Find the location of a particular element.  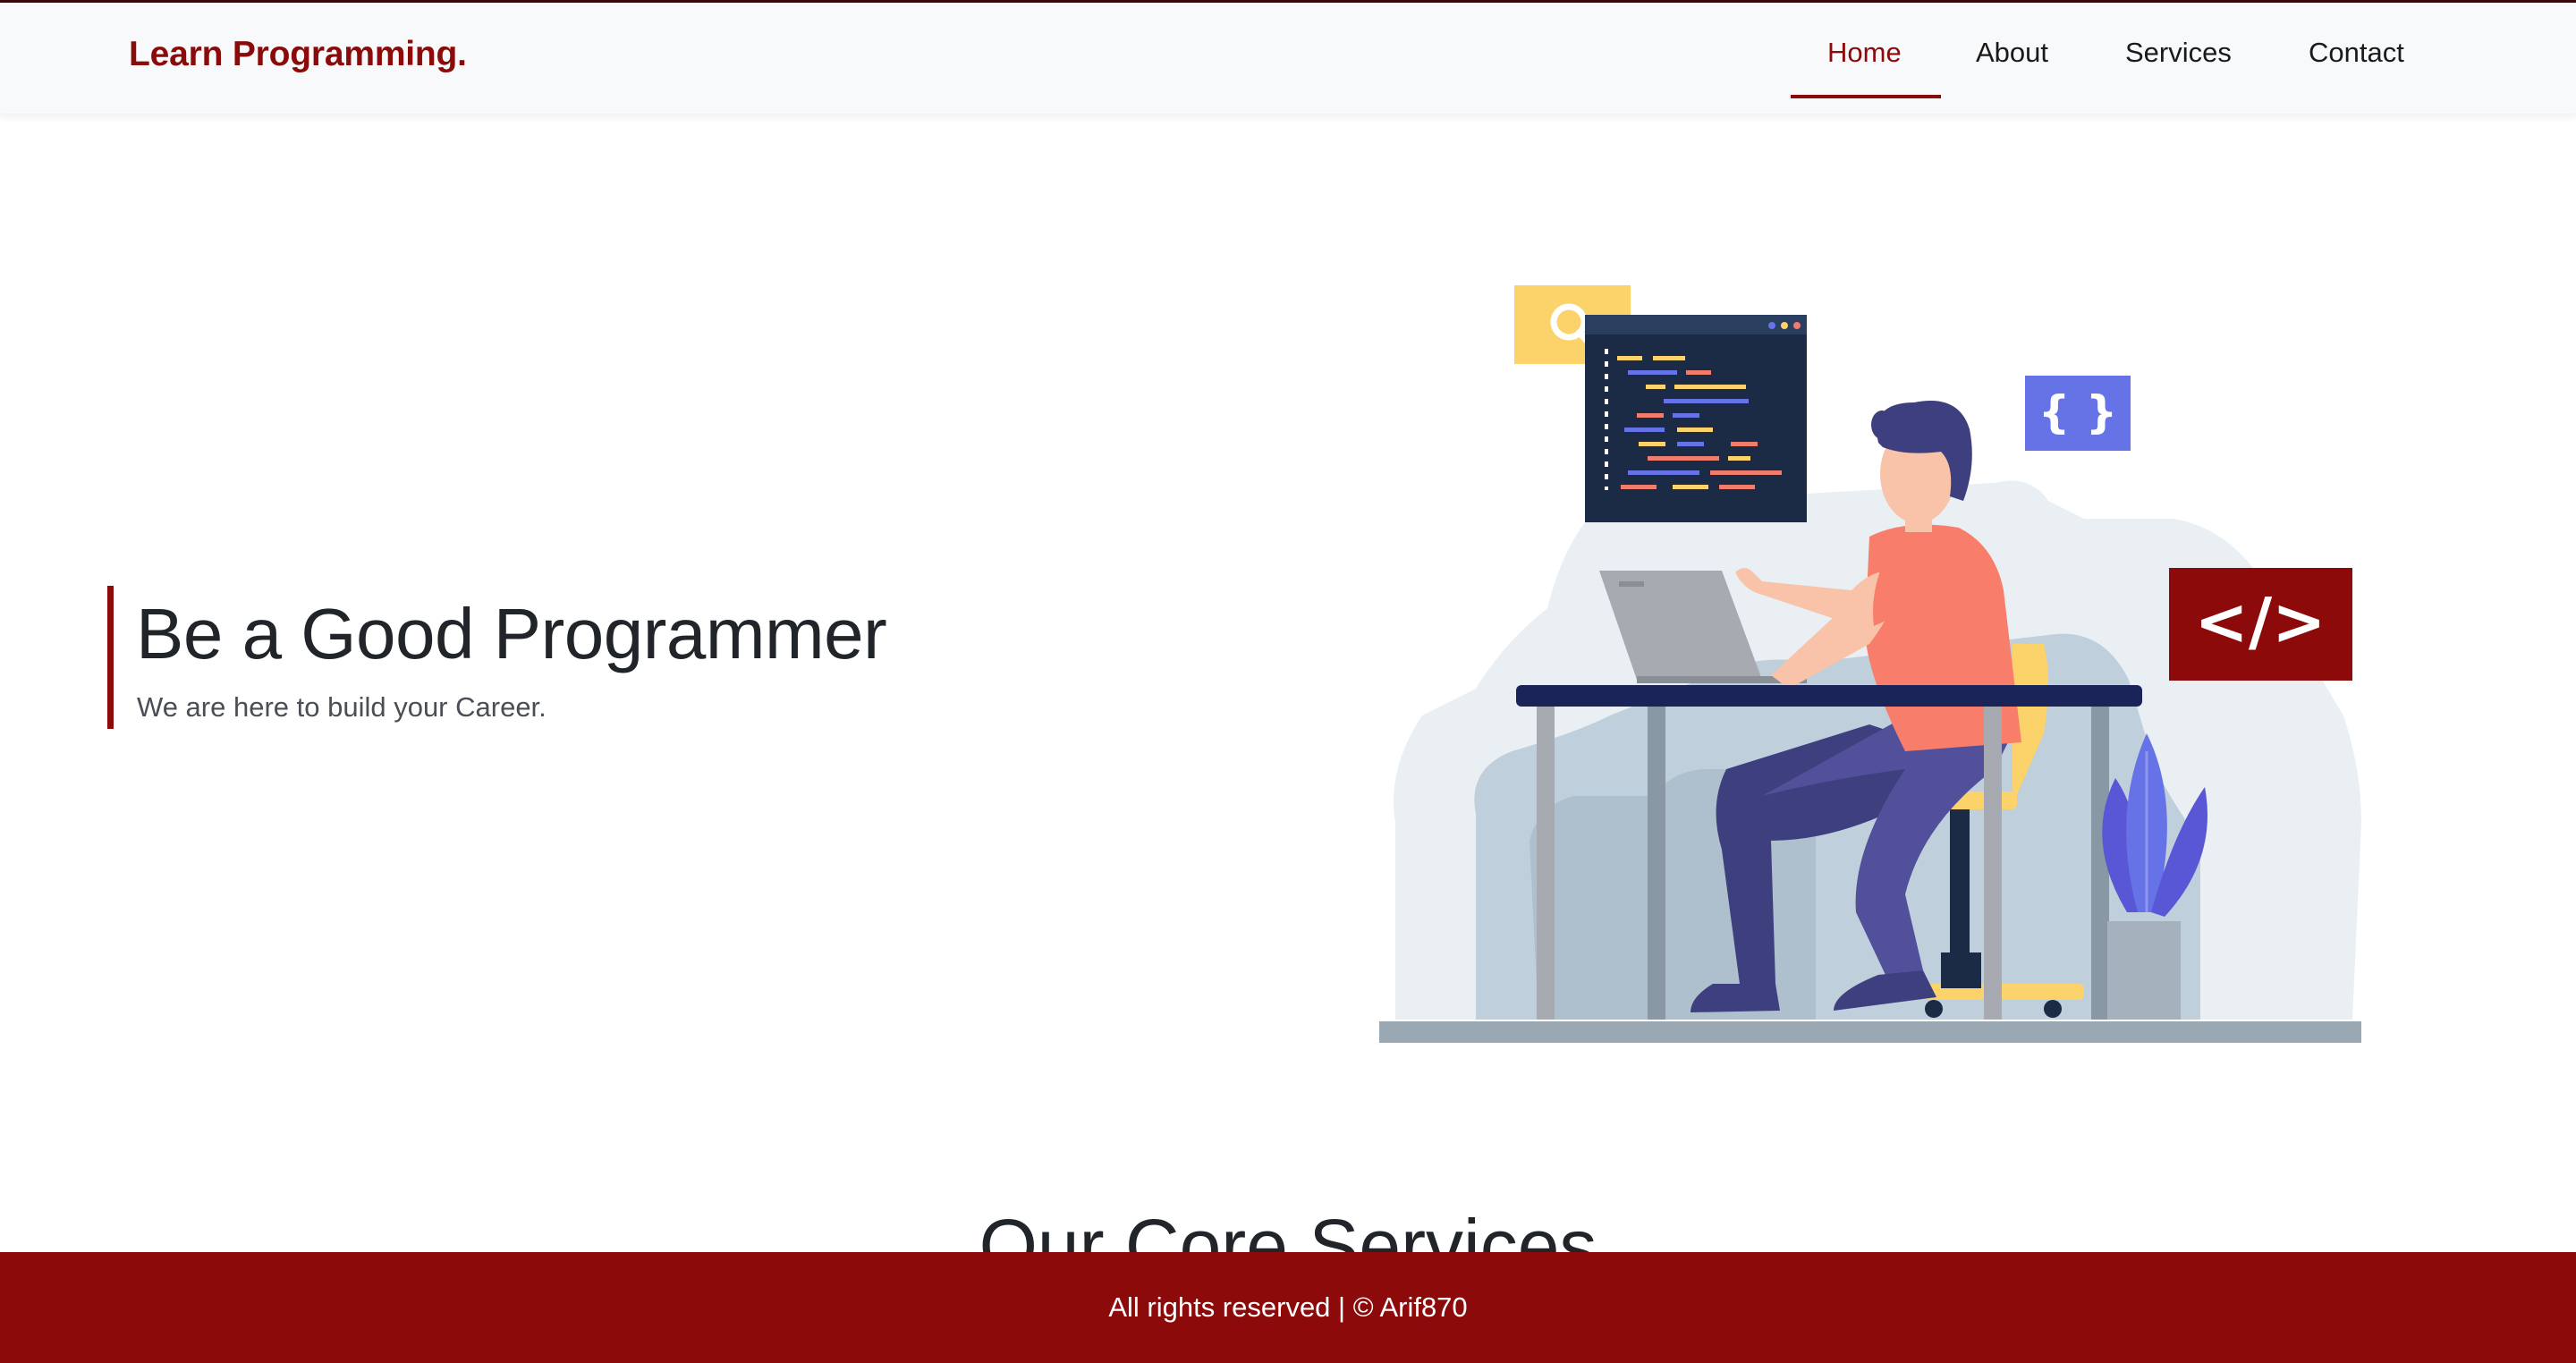

footer-copyright: All rights reserved | © Arif870 is located at coordinates (1288, 1307).